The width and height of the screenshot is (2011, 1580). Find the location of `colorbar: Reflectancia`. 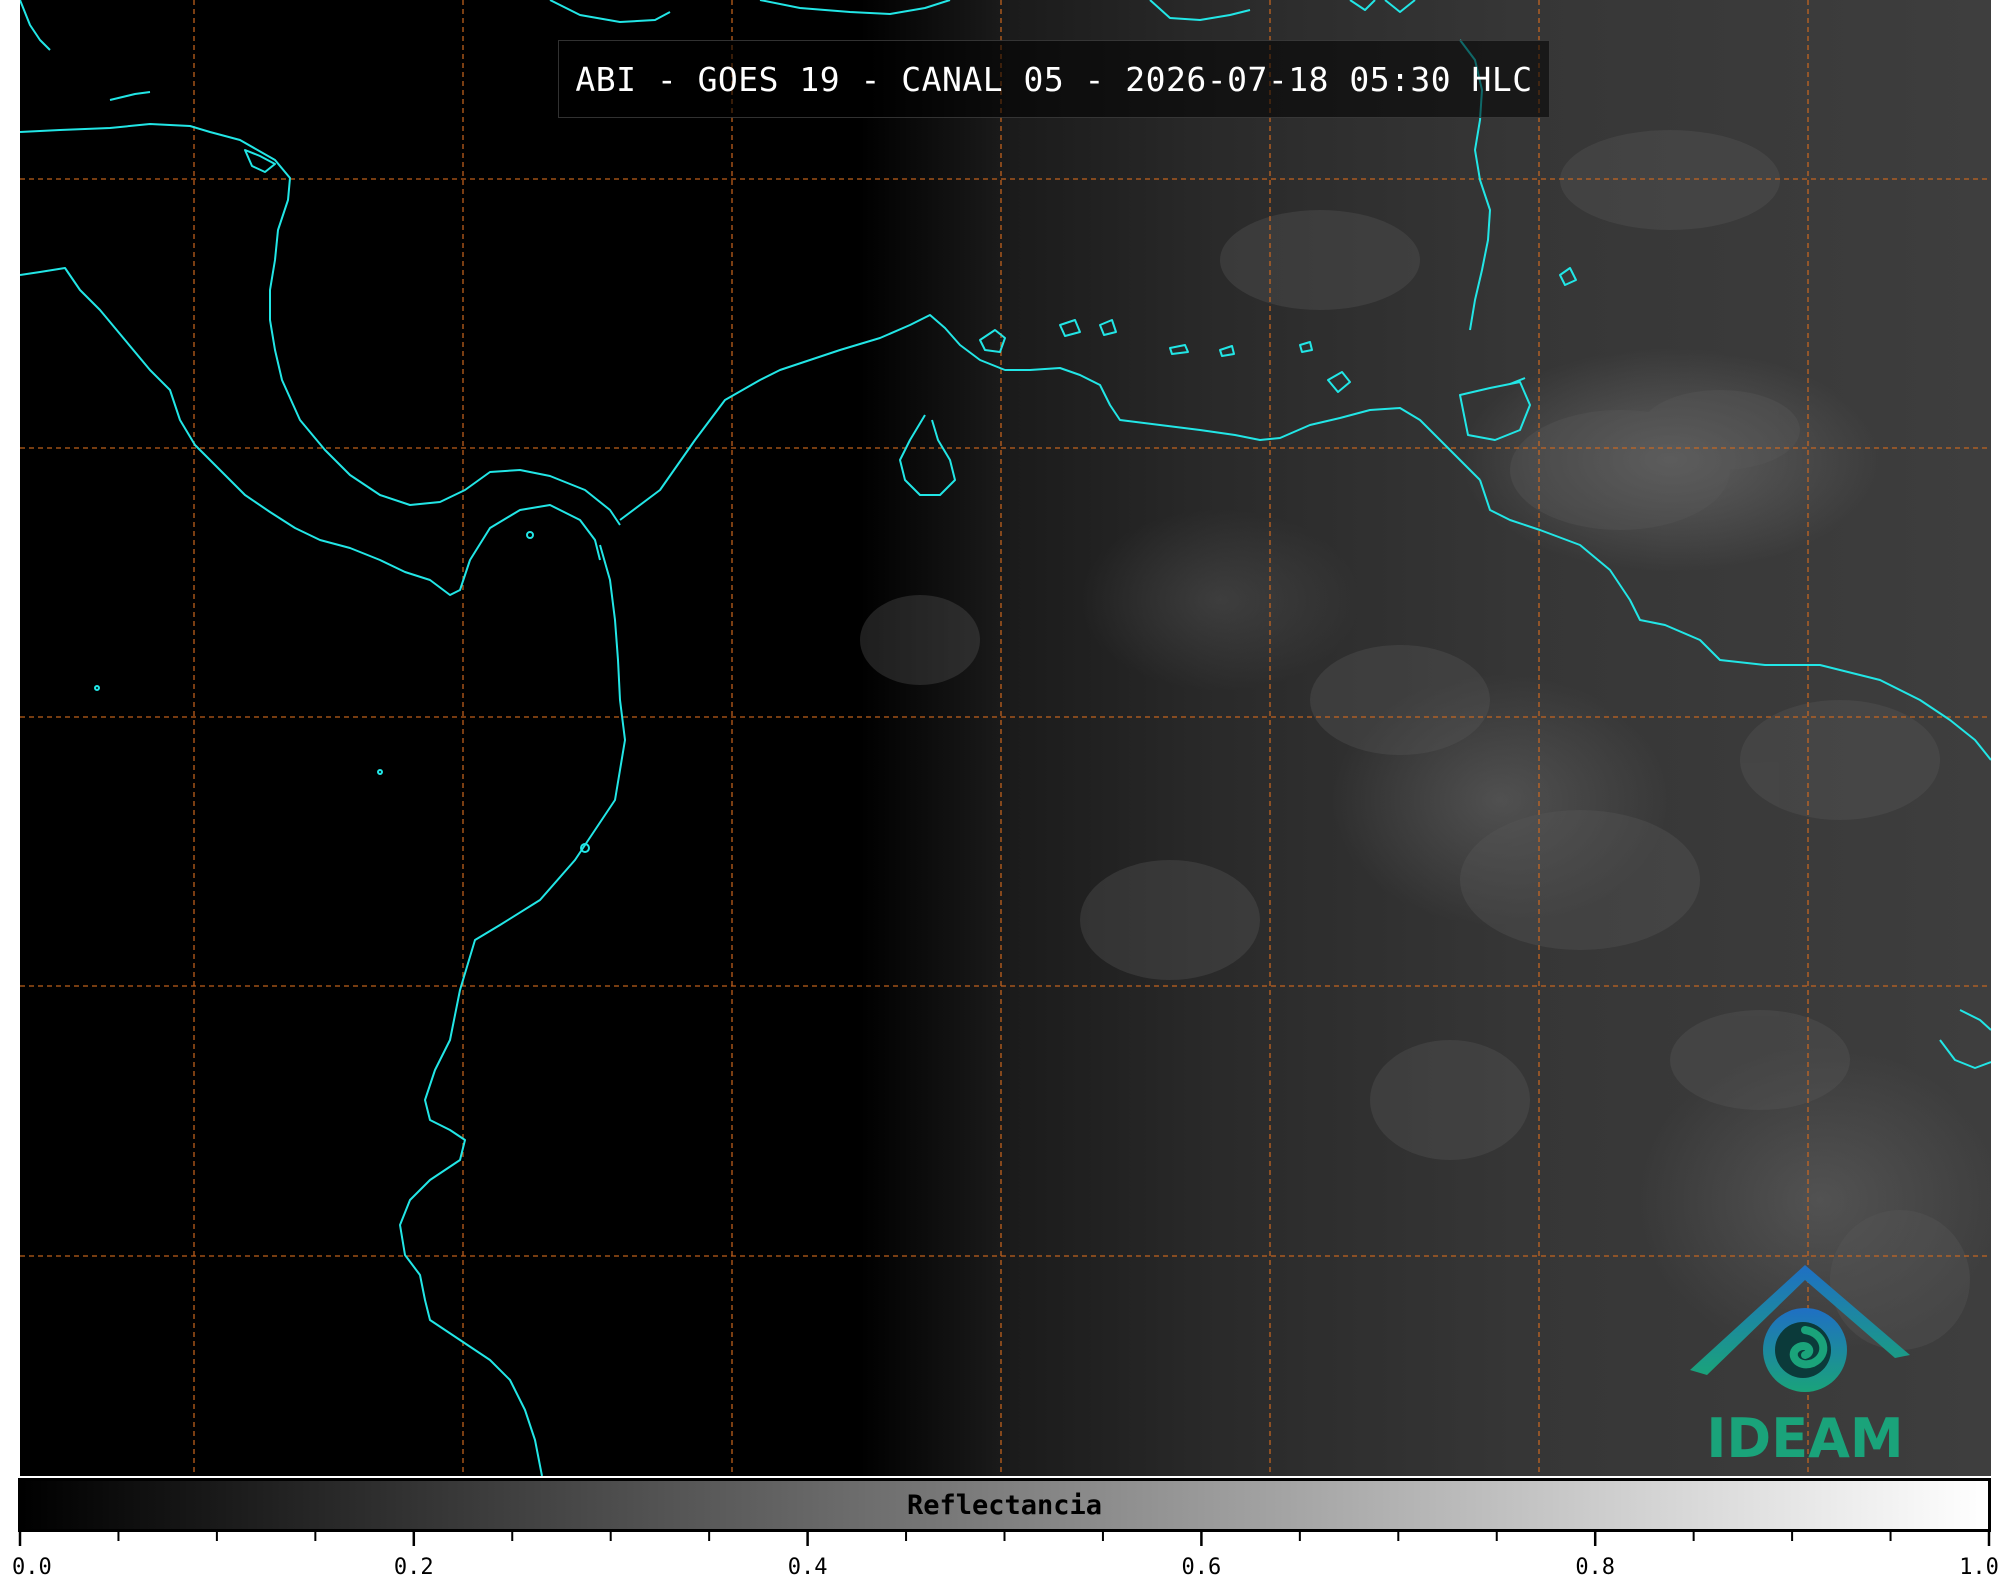

colorbar: Reflectancia is located at coordinates (1004, 1505).